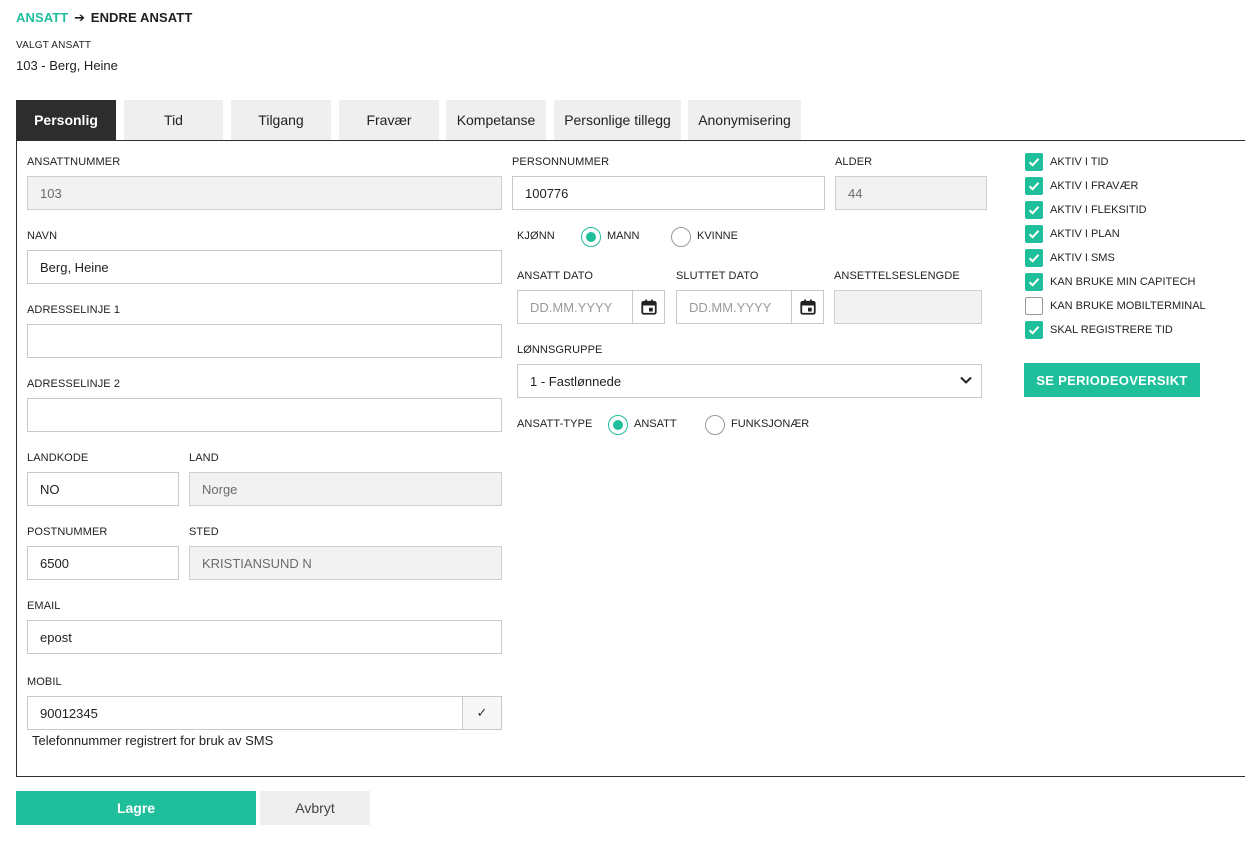 The width and height of the screenshot is (1245, 855). I want to click on ansatt-dato-label: ANSATT DATO, so click(555, 276).